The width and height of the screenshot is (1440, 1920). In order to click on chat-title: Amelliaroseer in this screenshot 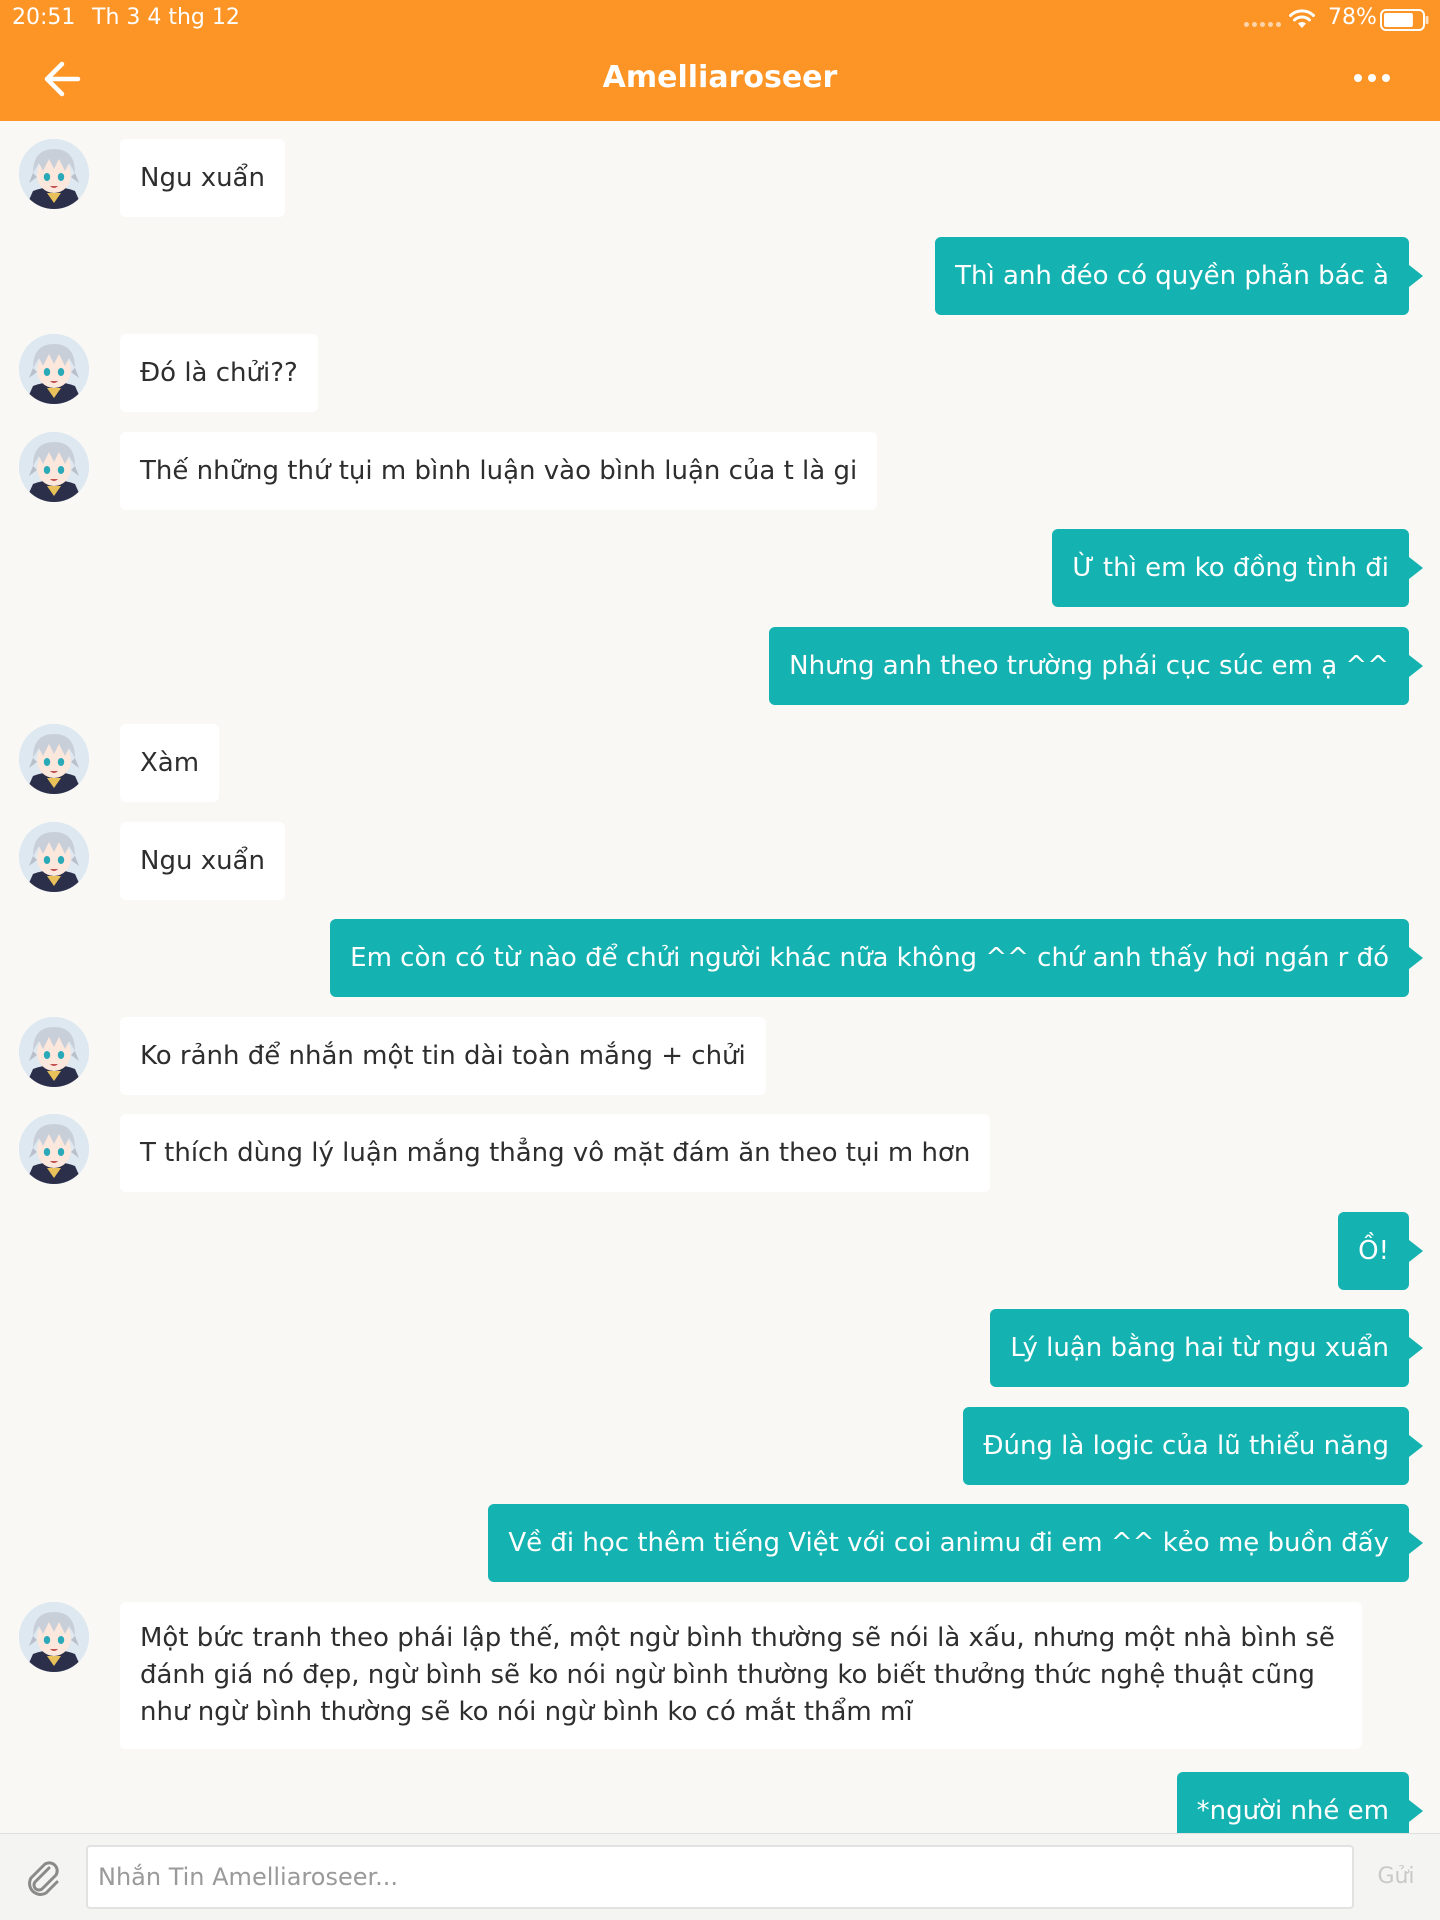, I will do `click(720, 77)`.